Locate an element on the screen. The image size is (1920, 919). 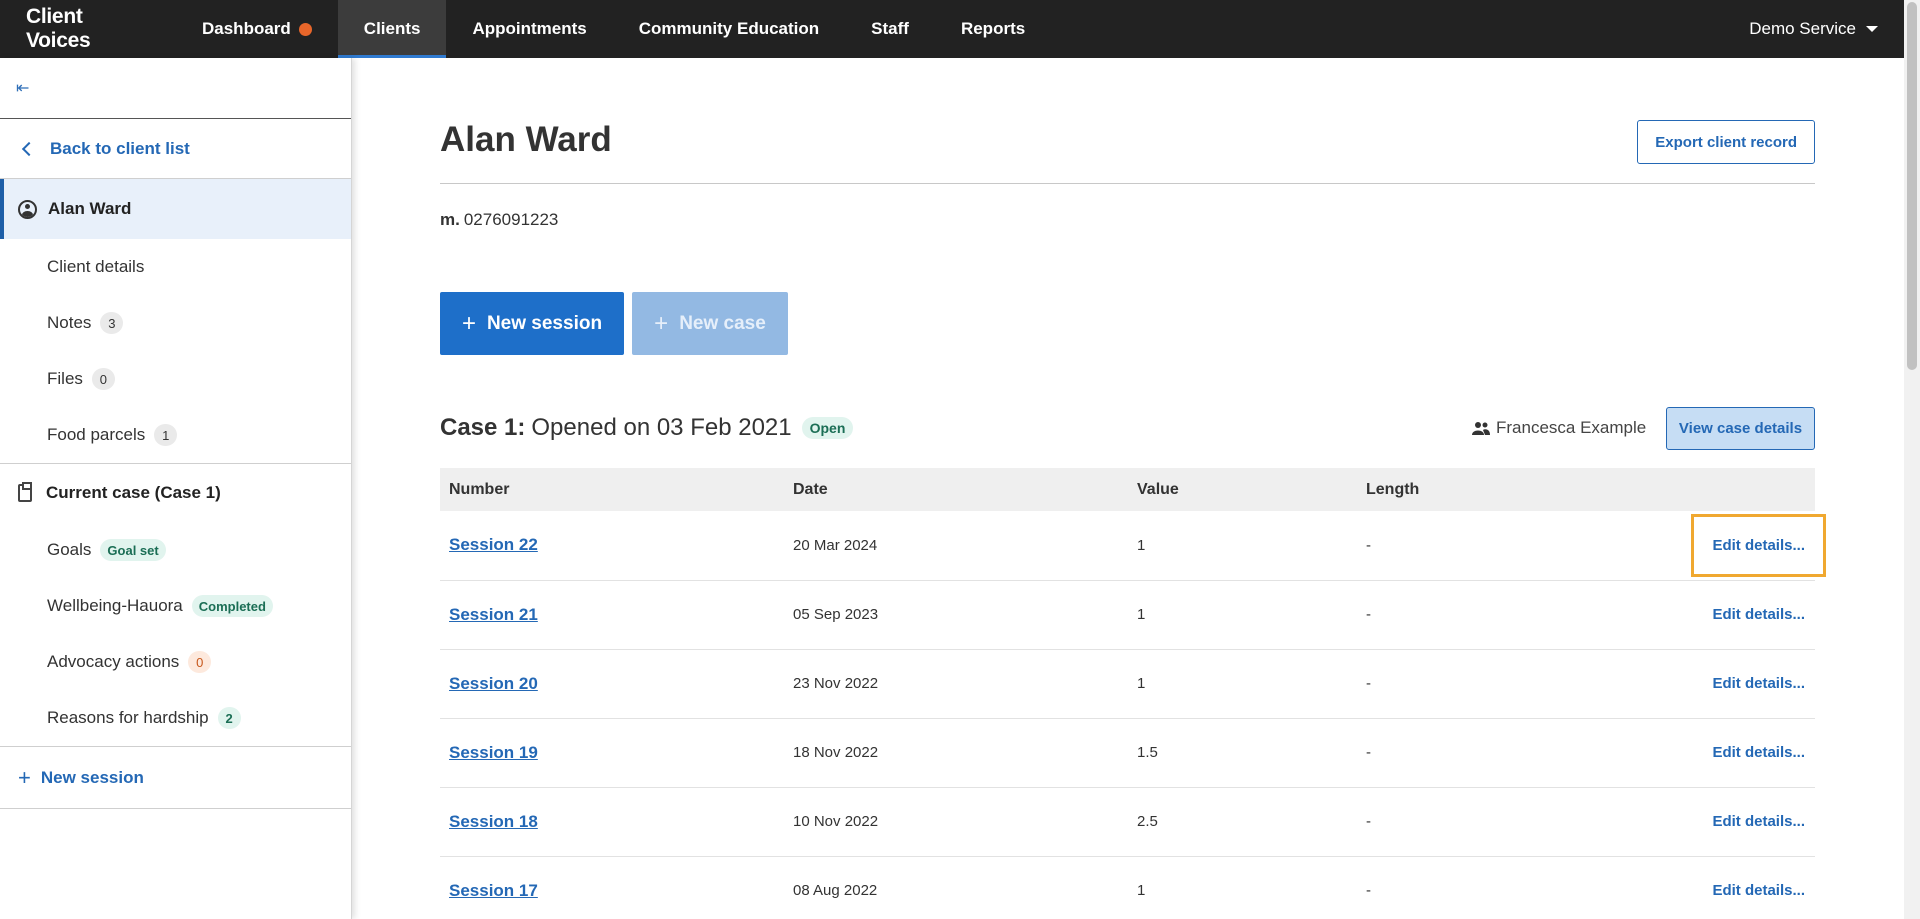
clipboard-check-icon is located at coordinates (25, 492).